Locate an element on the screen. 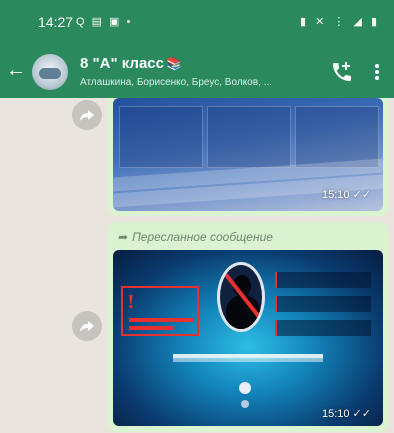 The height and width of the screenshot is (433, 394). avatar-image is located at coordinates (50, 73).